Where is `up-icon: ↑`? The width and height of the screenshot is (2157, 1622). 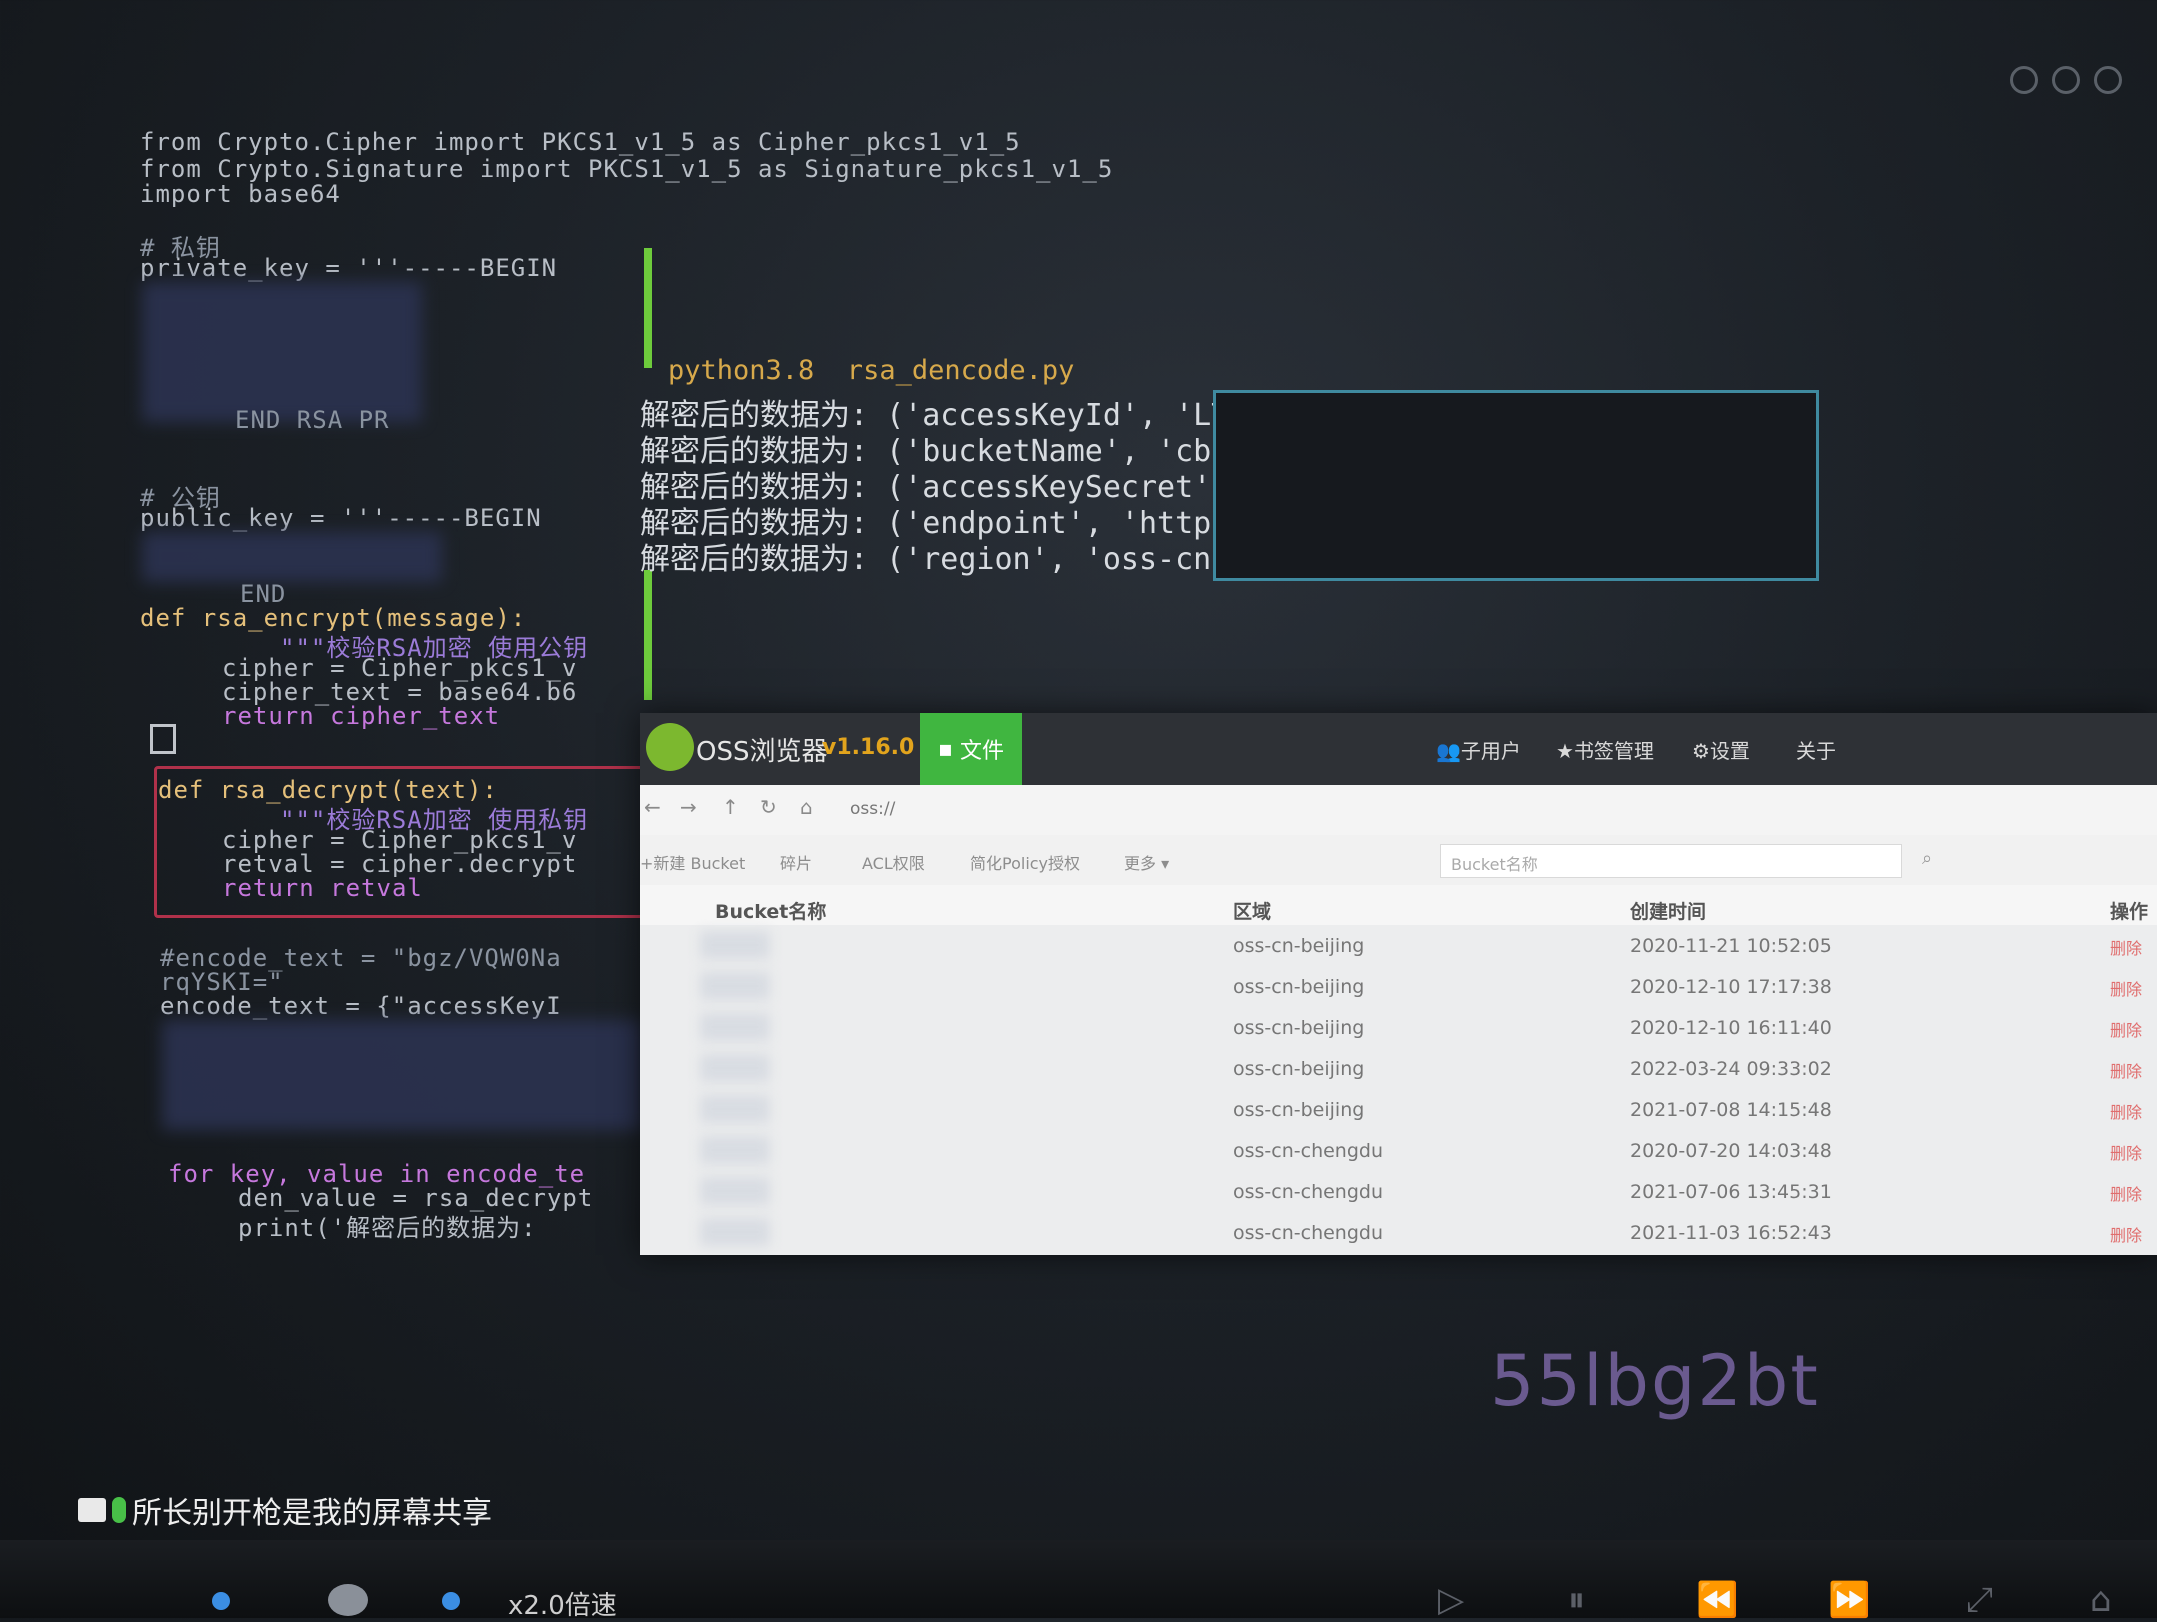 up-icon: ↑ is located at coordinates (730, 807).